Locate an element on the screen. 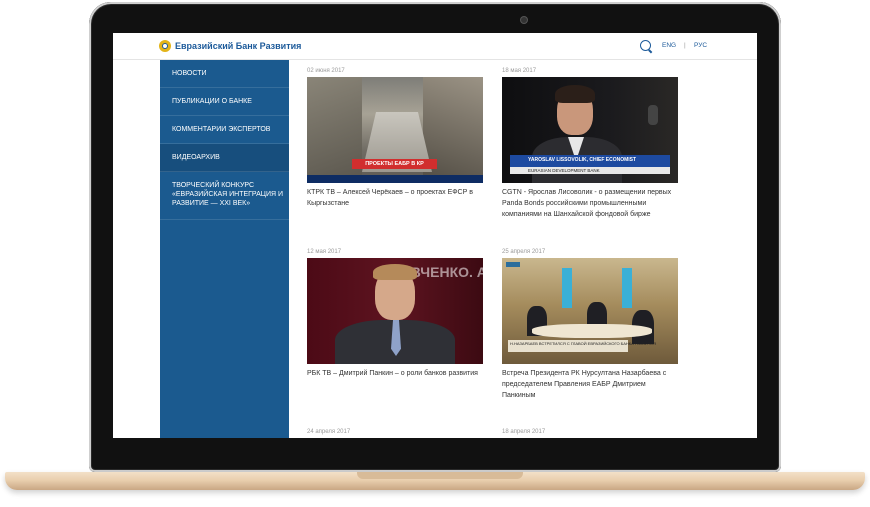 This screenshot has width=870, height=507. video-date: 24 апреля 2017 is located at coordinates (329, 432).